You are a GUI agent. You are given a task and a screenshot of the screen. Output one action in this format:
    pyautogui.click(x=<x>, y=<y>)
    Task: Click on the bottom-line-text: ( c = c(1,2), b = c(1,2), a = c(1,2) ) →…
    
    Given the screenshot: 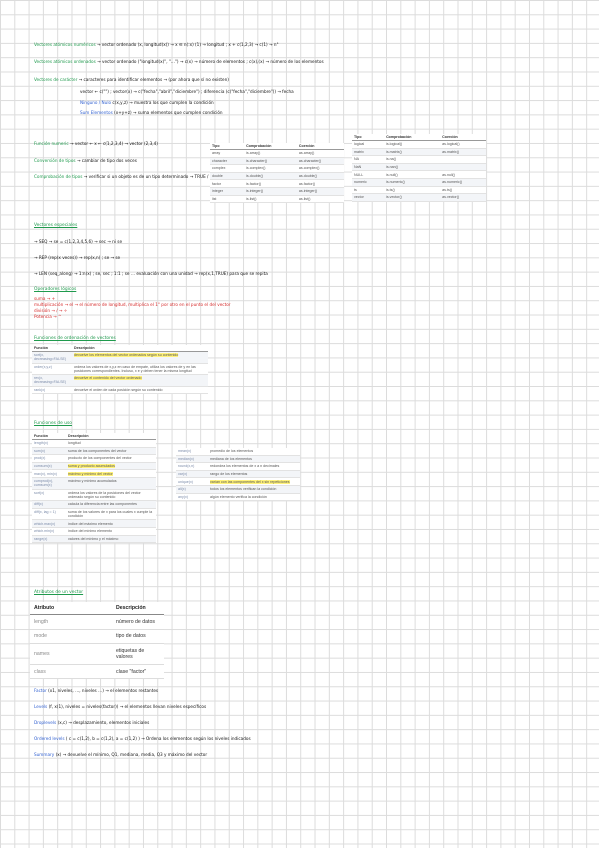 What is the action you would take?
    pyautogui.click(x=158, y=738)
    